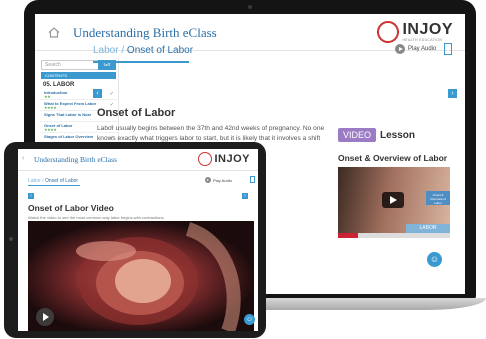 The image size is (486, 339). What do you see at coordinates (434, 259) in the screenshot?
I see `accessibility-icon: ☺` at bounding box center [434, 259].